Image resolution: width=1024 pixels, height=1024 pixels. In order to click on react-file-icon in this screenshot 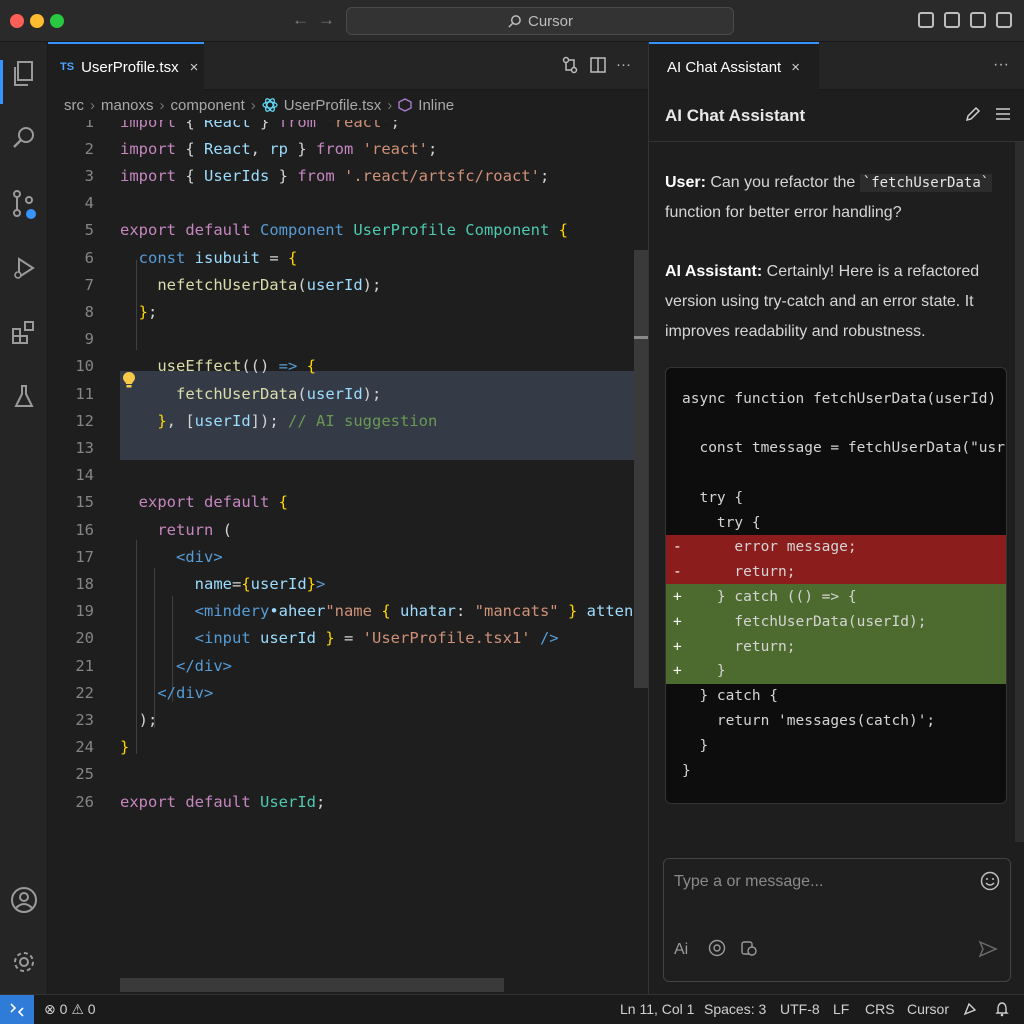, I will do `click(270, 105)`.